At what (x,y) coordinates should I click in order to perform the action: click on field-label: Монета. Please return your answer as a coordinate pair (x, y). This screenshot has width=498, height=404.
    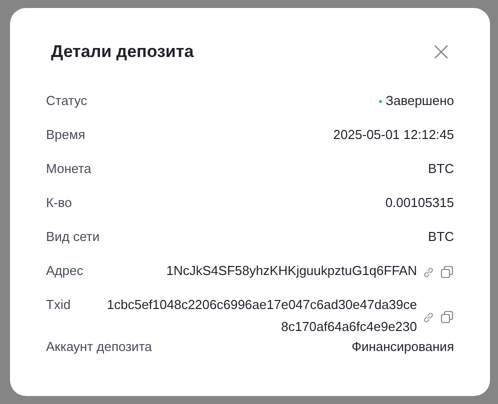
    Looking at the image, I should click on (69, 169).